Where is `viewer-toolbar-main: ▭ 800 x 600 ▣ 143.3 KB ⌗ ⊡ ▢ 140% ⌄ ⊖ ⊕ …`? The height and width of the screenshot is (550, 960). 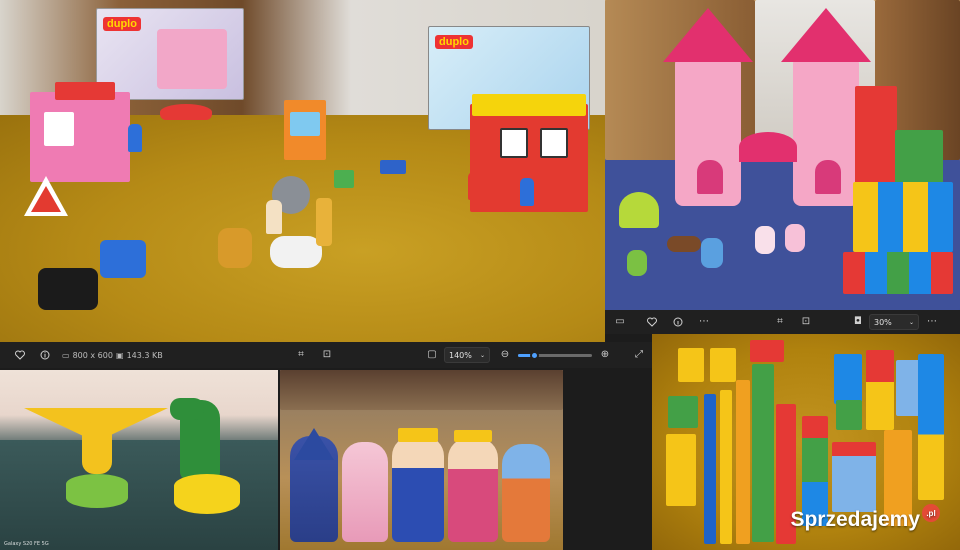 viewer-toolbar-main: ▭ 800 x 600 ▣ 143.3 KB ⌗ ⊡ ▢ 140% ⌄ ⊖ ⊕ … is located at coordinates (326, 355).